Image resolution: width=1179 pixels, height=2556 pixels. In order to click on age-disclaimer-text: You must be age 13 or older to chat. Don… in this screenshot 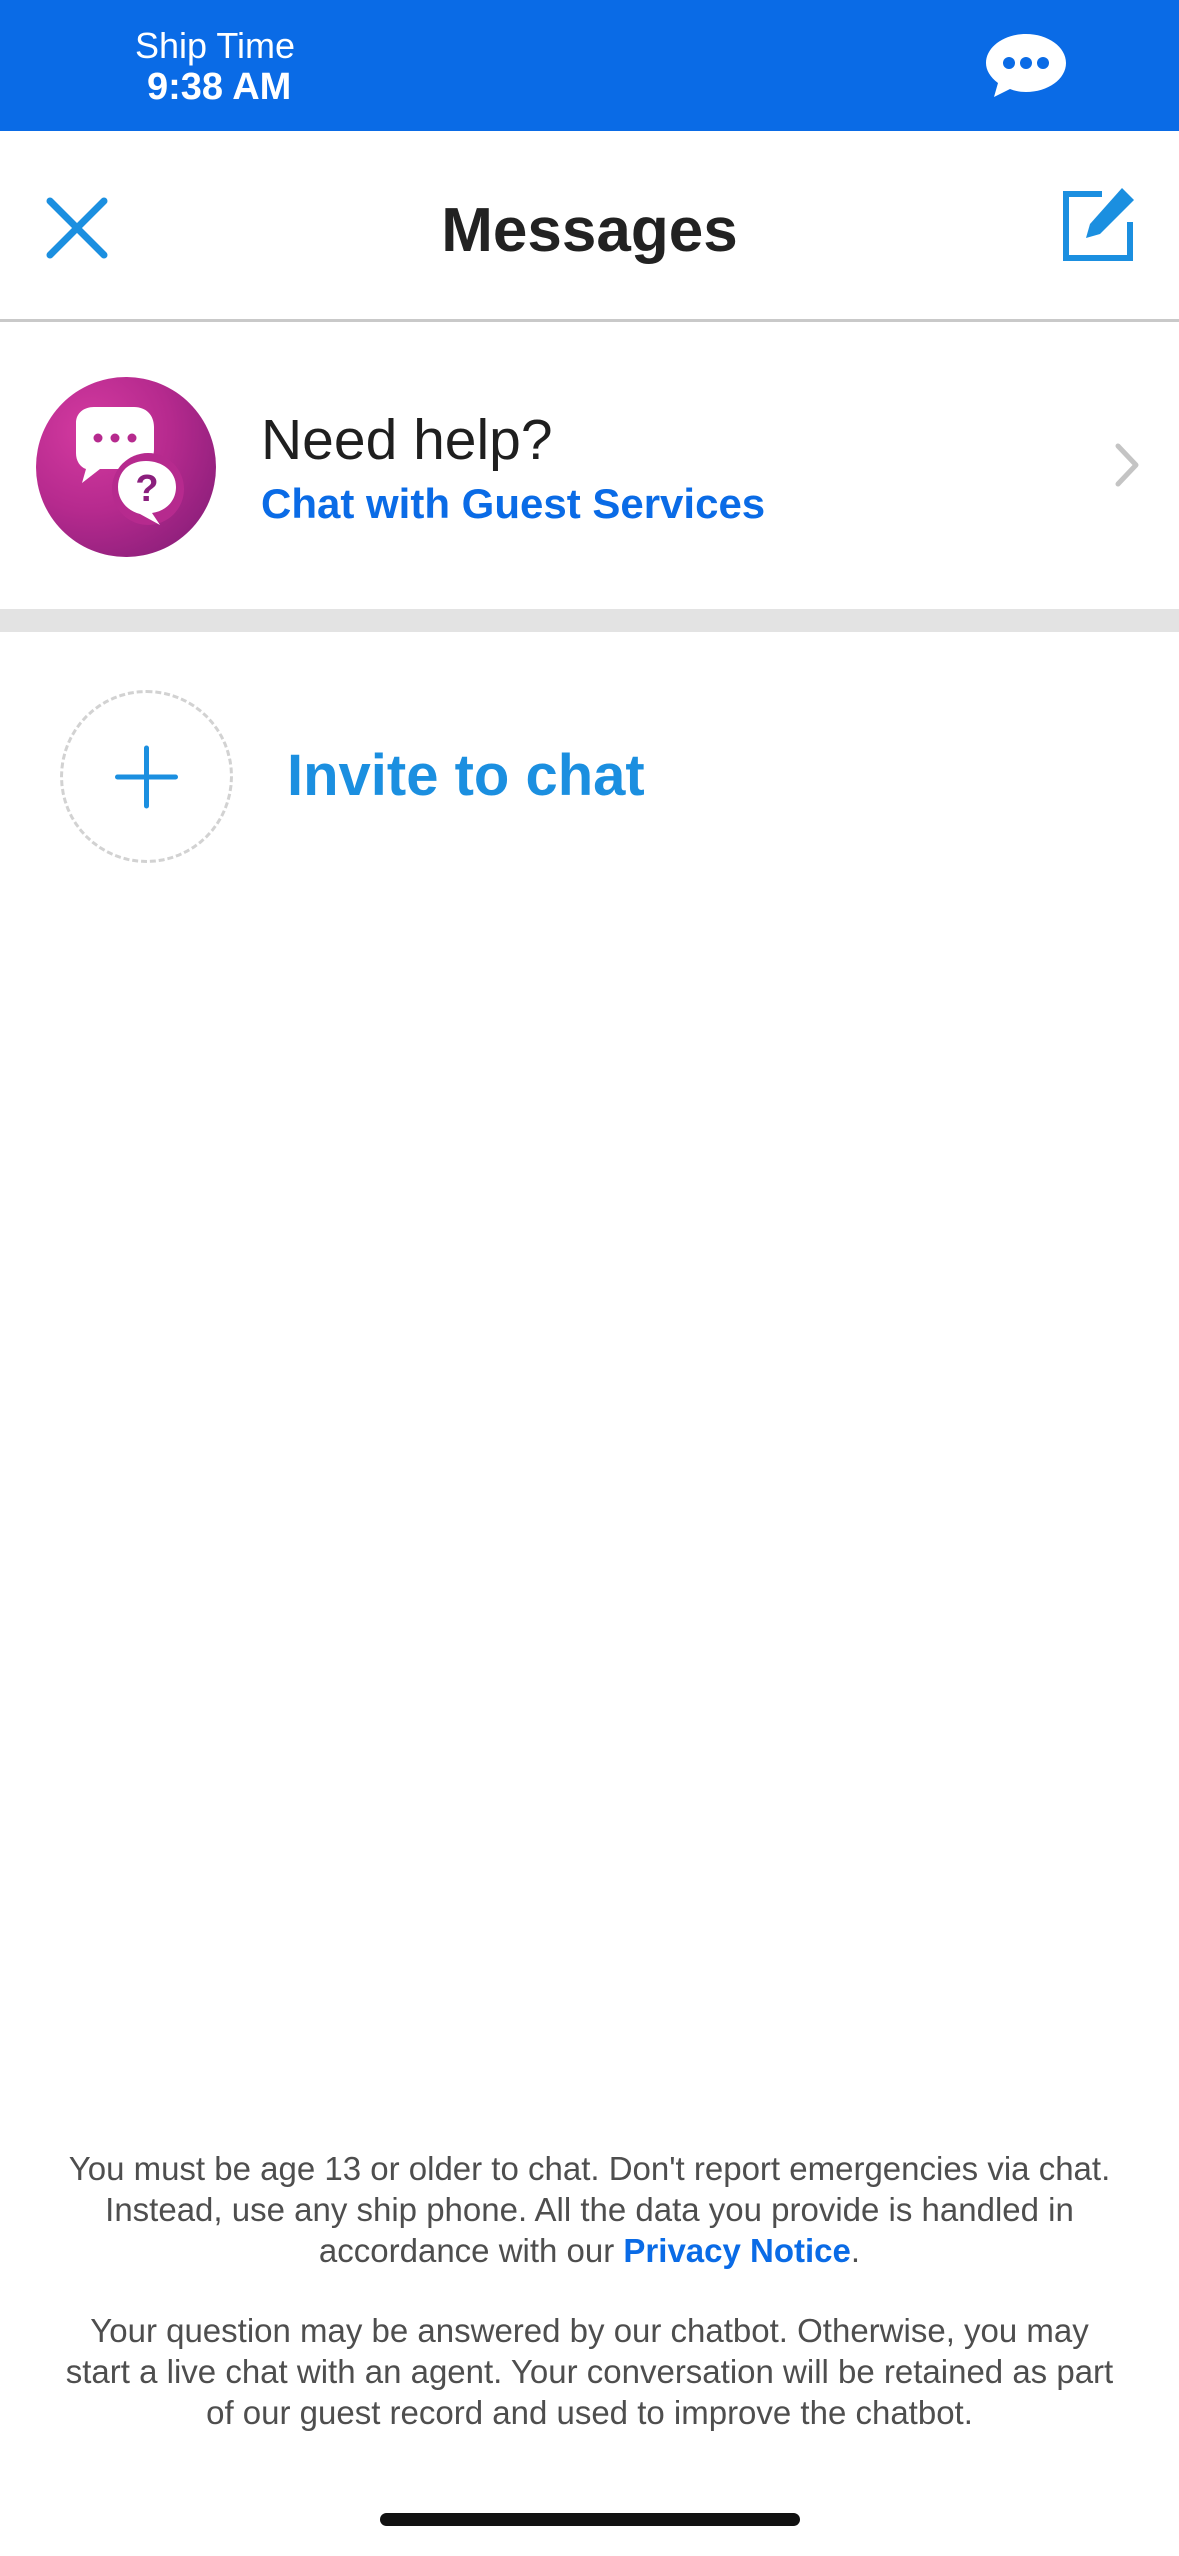, I will do `click(589, 2209)`.